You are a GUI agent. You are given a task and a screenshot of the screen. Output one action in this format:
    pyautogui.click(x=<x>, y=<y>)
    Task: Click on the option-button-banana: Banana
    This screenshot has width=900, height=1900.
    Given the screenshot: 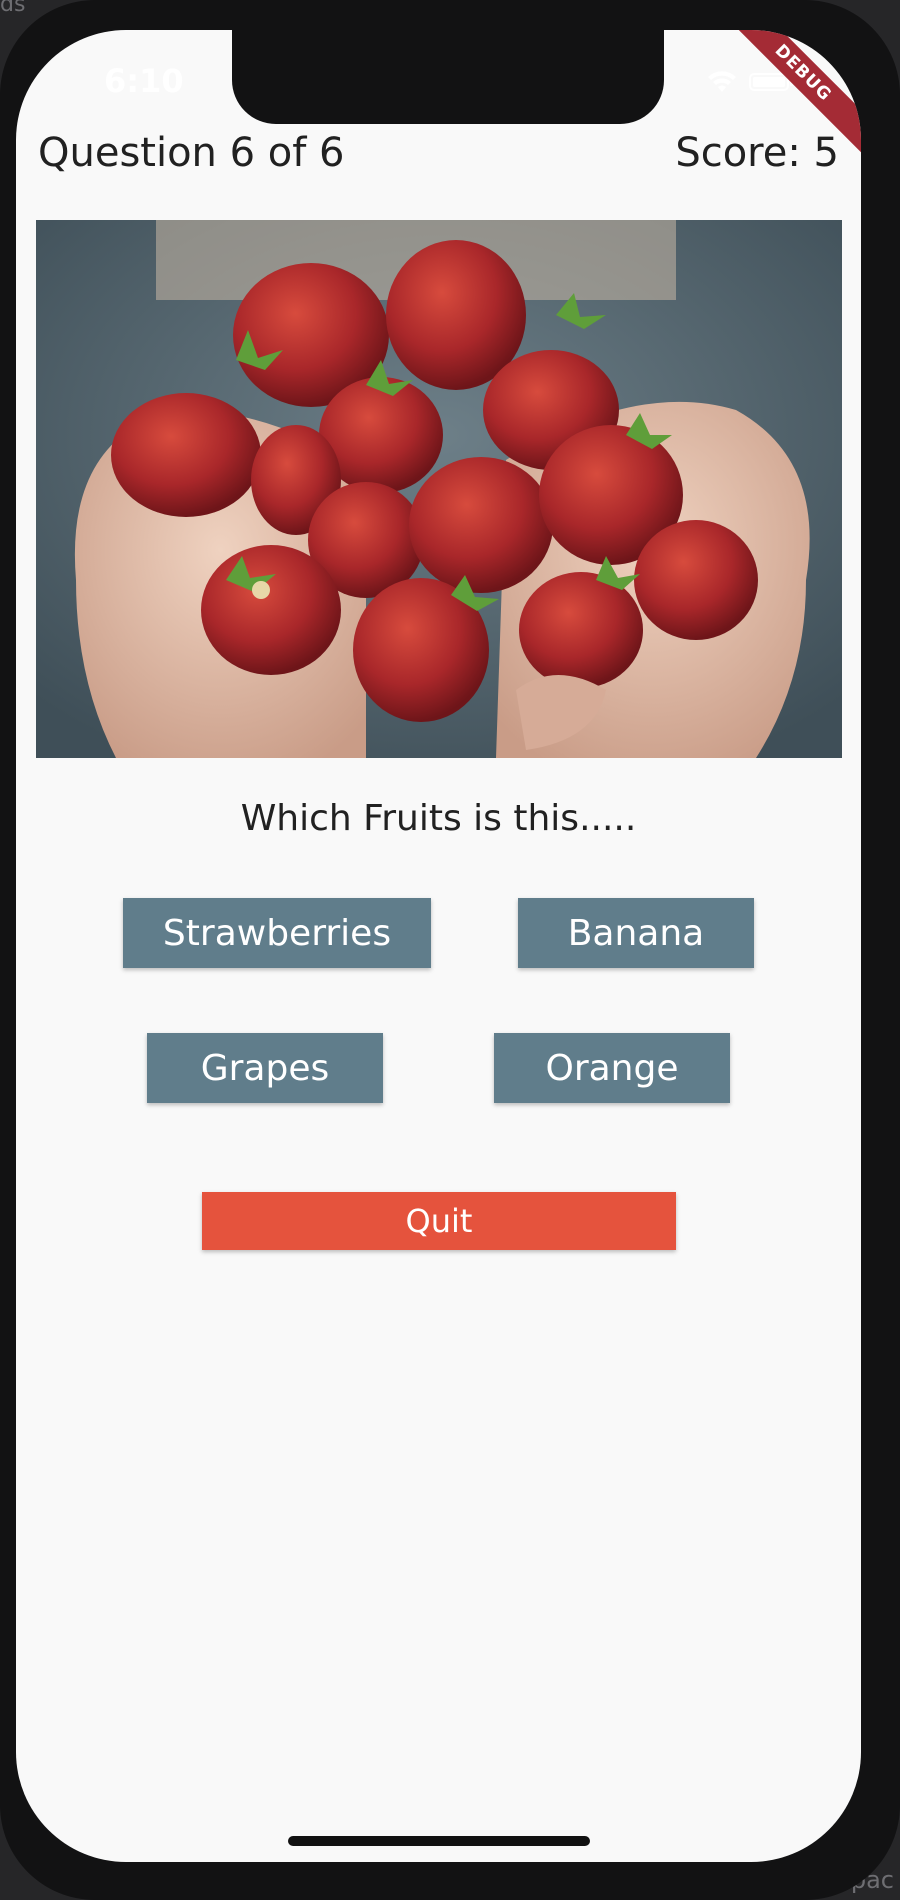 What is the action you would take?
    pyautogui.click(x=636, y=933)
    